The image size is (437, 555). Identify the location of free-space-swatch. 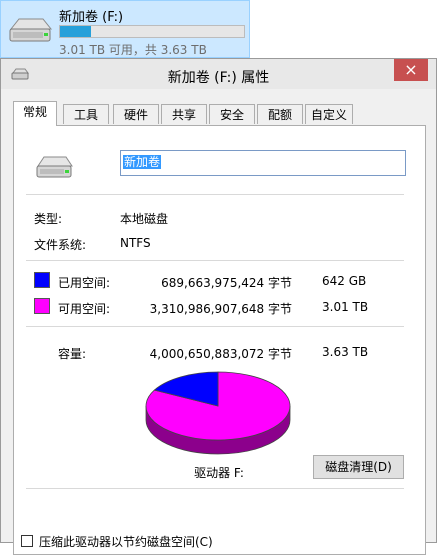
(42, 306).